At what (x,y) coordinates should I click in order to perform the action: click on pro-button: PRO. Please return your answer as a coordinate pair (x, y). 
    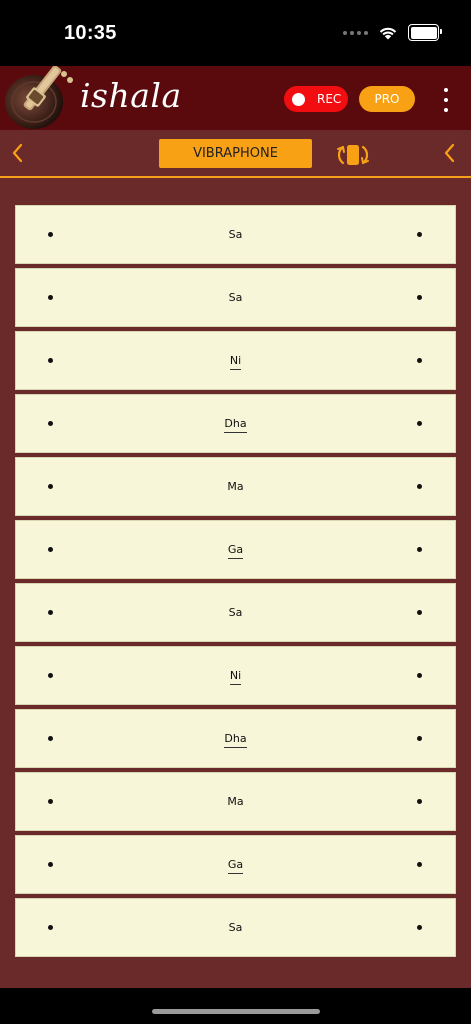
    Looking at the image, I should click on (387, 99).